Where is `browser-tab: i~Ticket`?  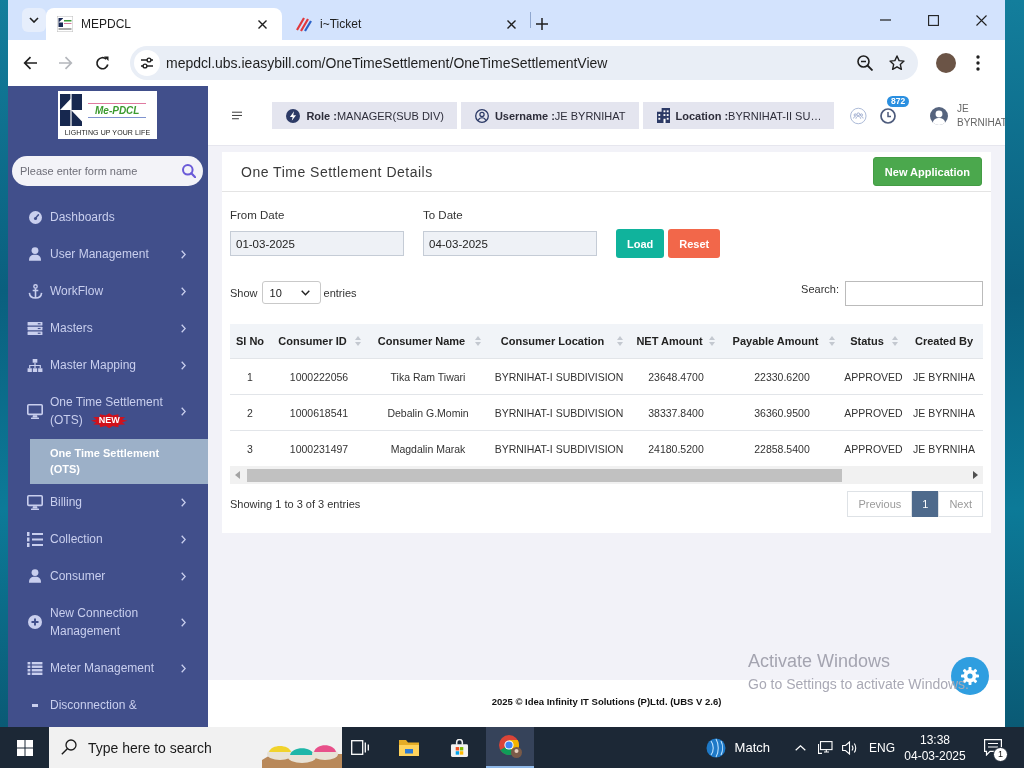
browser-tab: i~Ticket is located at coordinates (401, 24).